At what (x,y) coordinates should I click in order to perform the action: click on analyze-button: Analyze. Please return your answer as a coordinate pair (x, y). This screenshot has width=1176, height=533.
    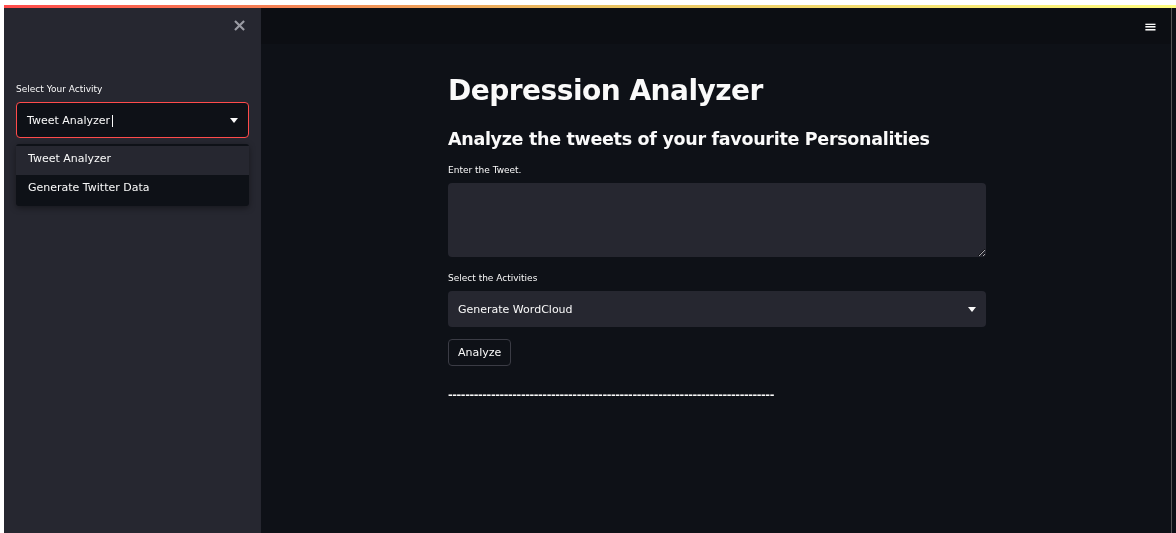
    Looking at the image, I should click on (480, 352).